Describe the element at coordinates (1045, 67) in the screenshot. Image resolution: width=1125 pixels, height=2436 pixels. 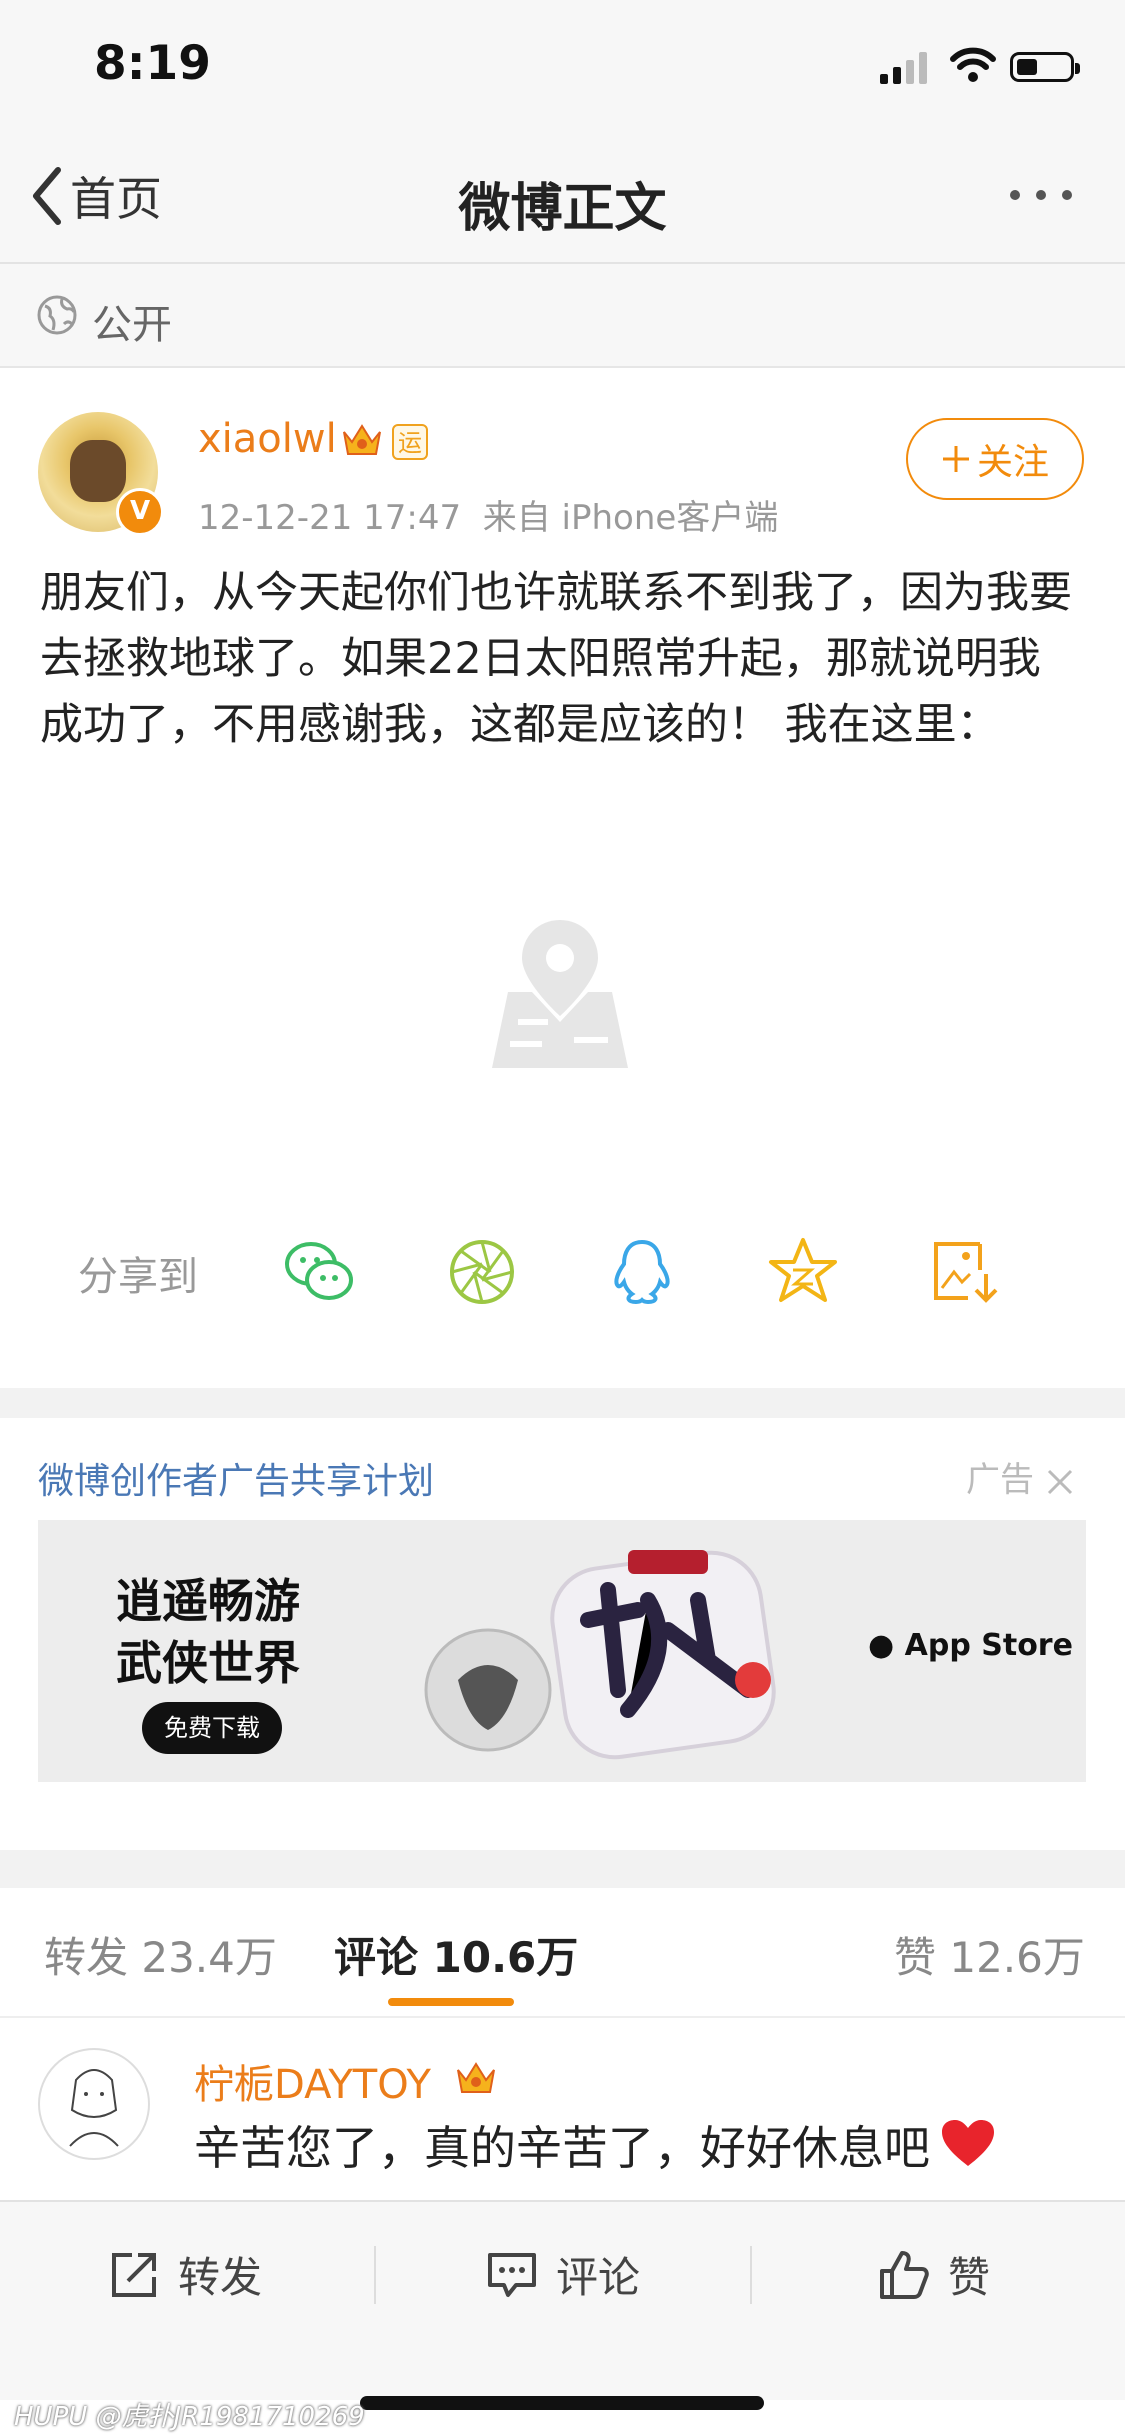
I see `battery-icon` at that location.